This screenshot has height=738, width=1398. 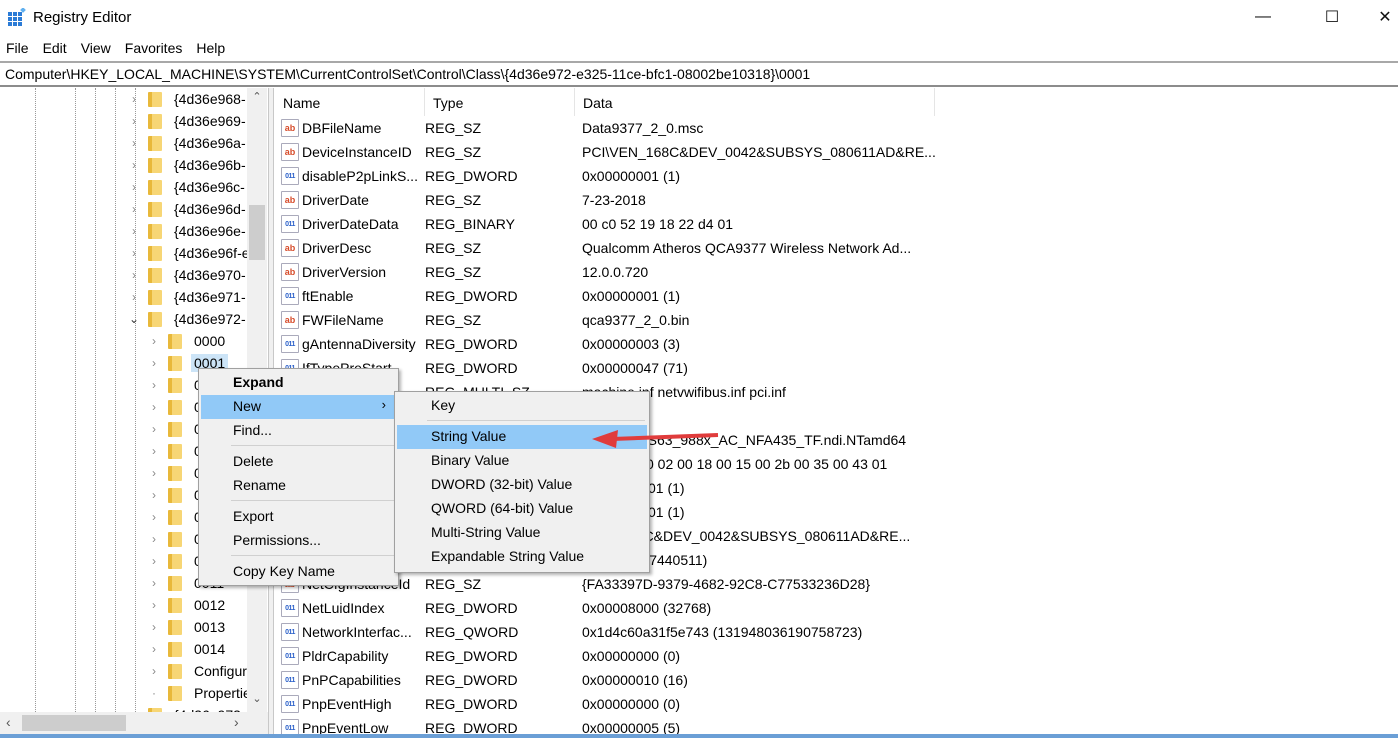 What do you see at coordinates (187, 605) in the screenshot?
I see `tree-item: › 0012` at bounding box center [187, 605].